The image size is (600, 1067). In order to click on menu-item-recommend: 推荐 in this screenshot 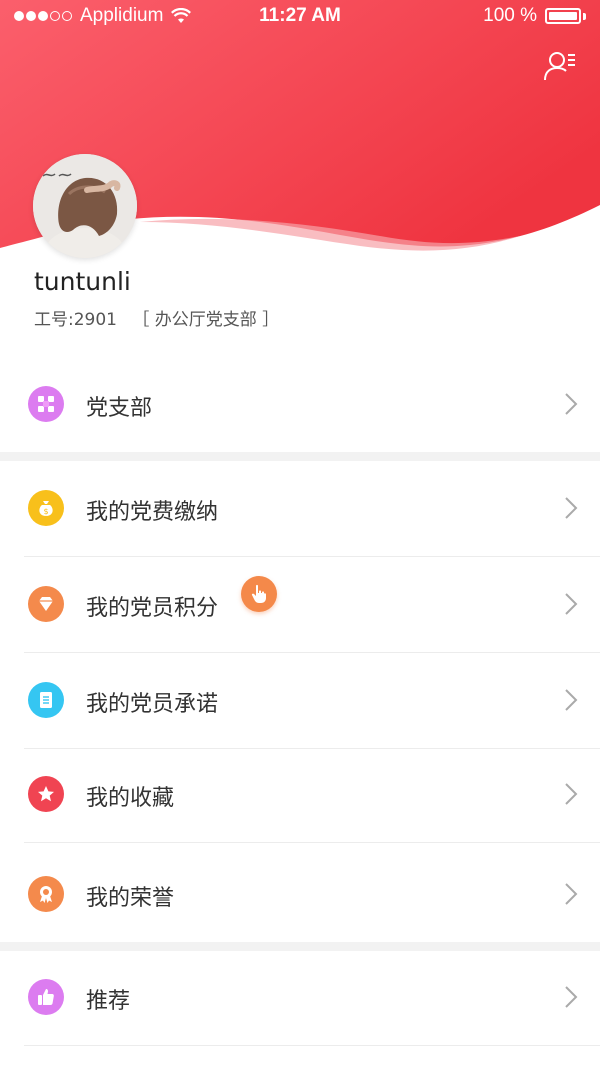, I will do `click(300, 998)`.